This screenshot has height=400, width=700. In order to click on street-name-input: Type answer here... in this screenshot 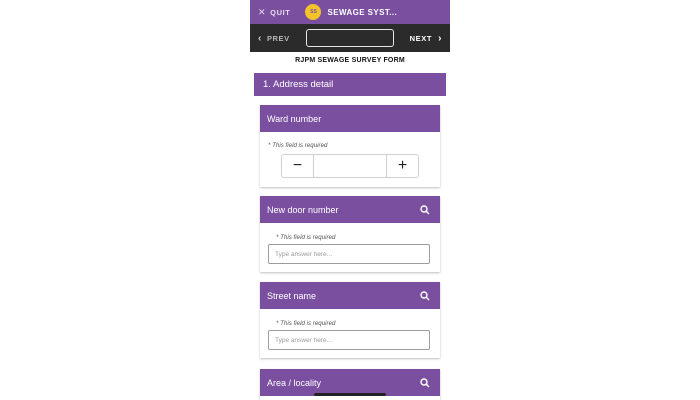, I will do `click(349, 340)`.